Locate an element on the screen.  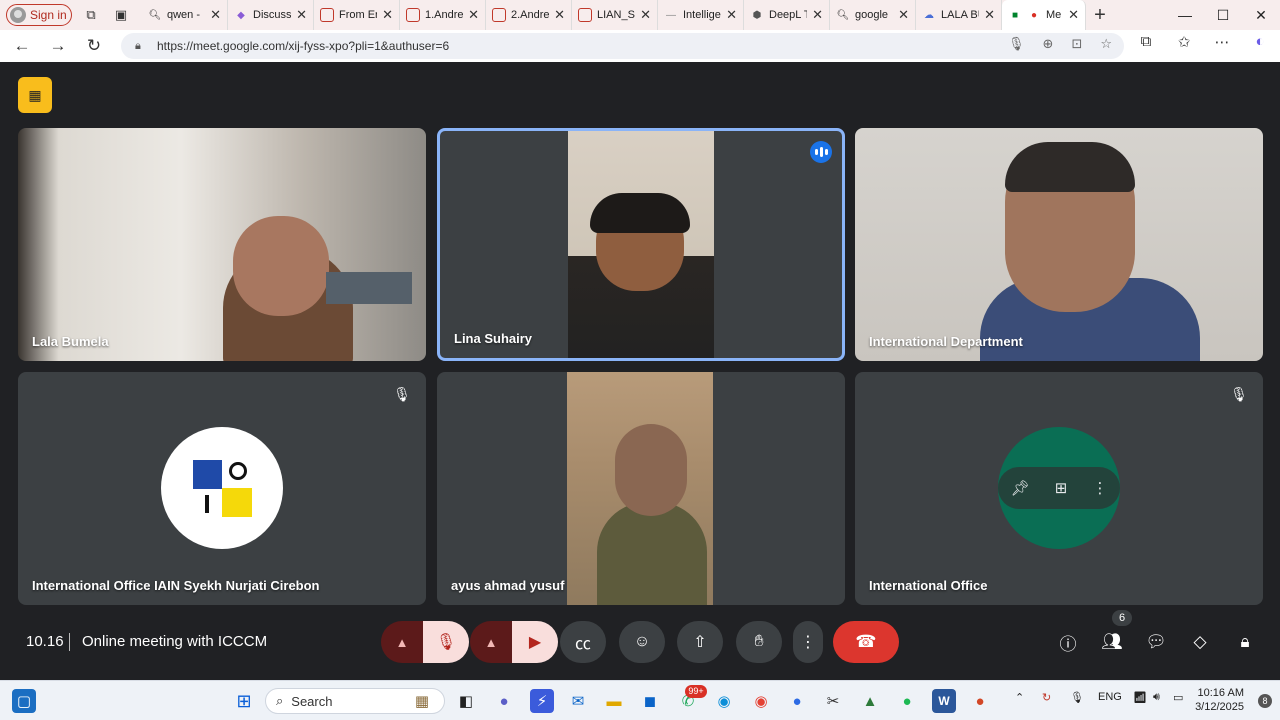
tile-more-icon: ⋮ is located at coordinates (1099, 488).